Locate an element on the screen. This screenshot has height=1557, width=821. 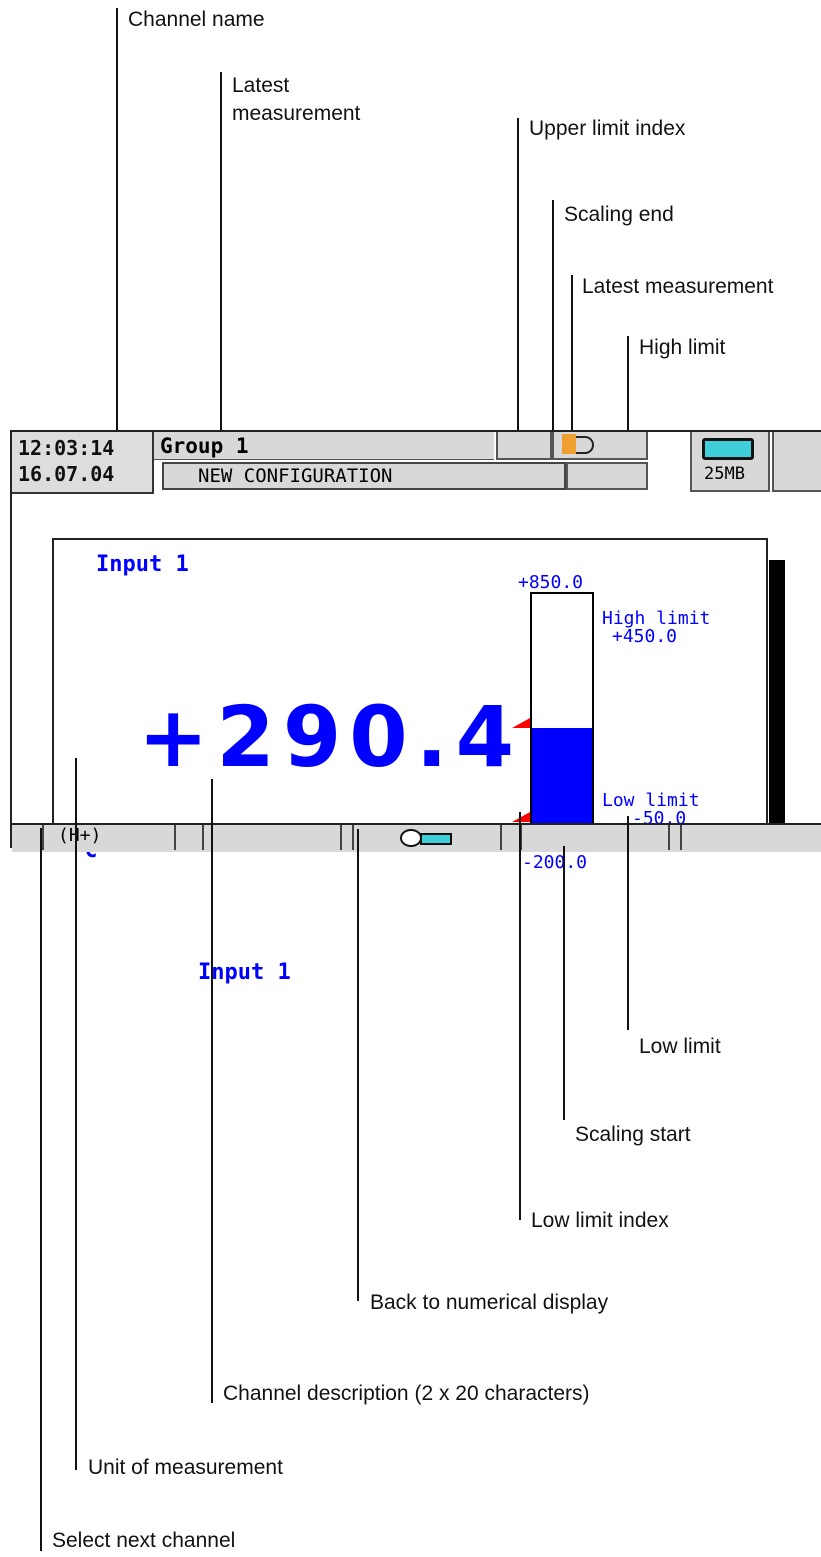
measurement-value: +290.4 is located at coordinates (330, 737).